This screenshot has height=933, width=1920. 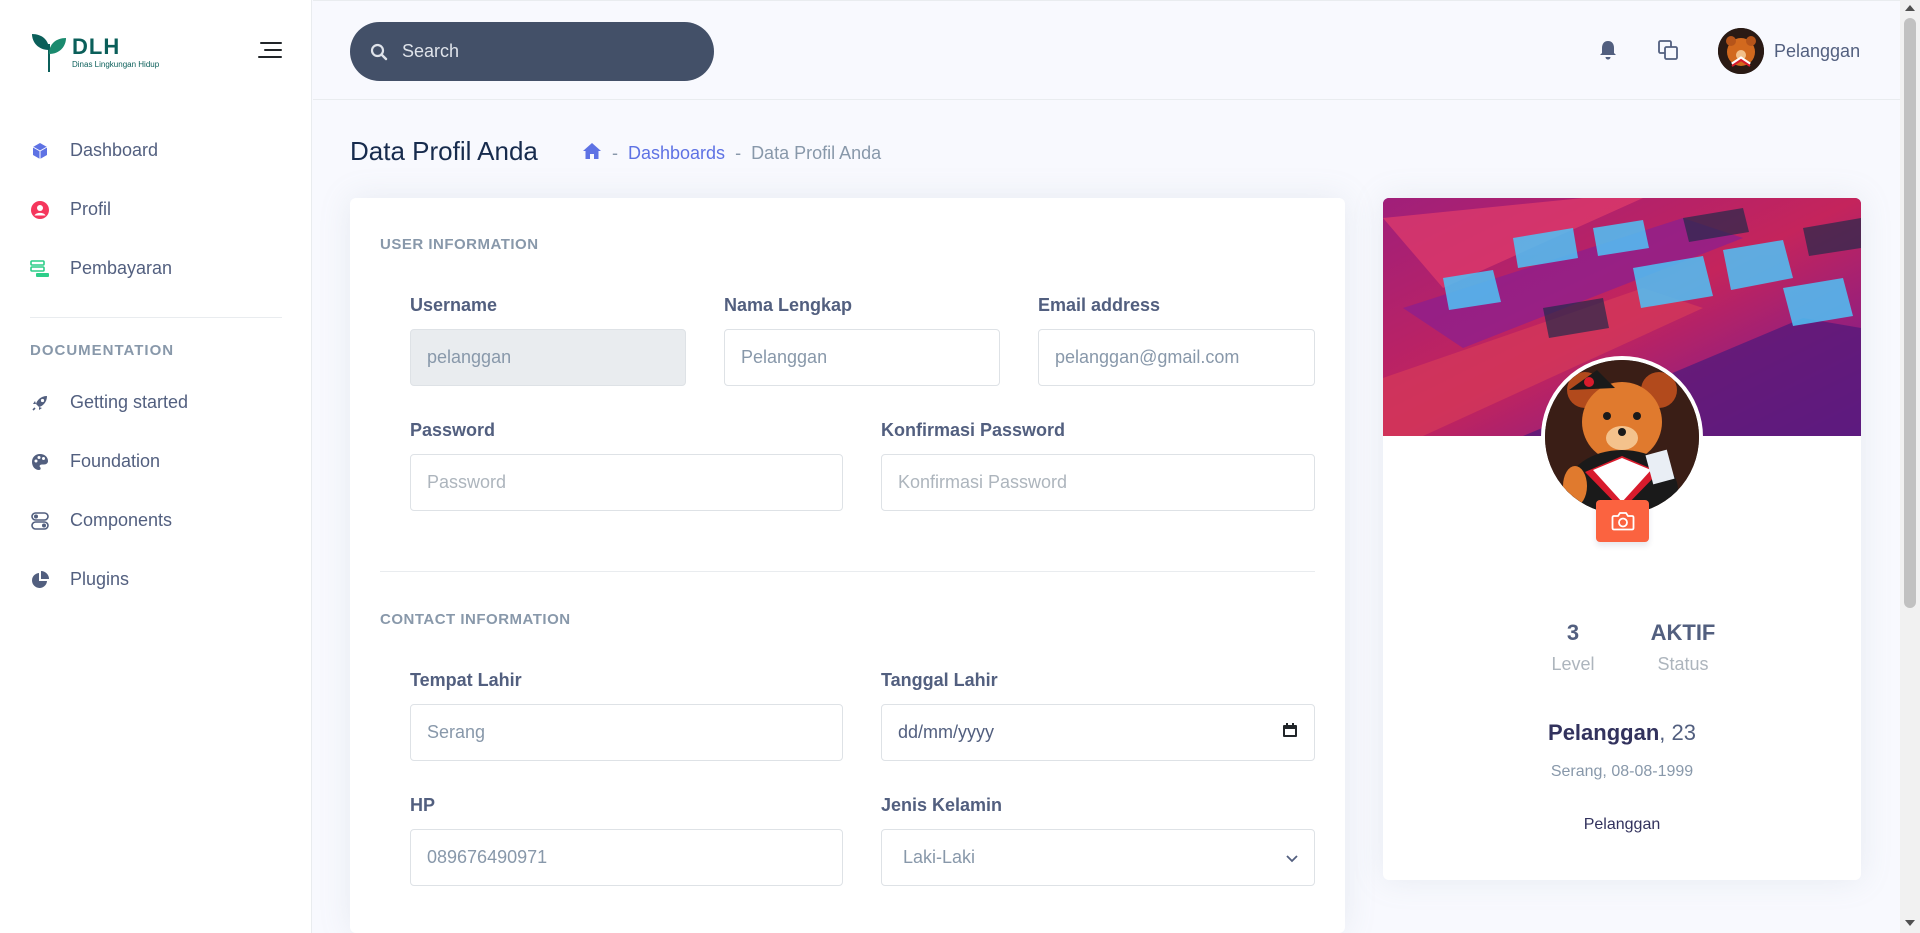 What do you see at coordinates (91, 209) in the screenshot?
I see `sidebar-item-label: Profil` at bounding box center [91, 209].